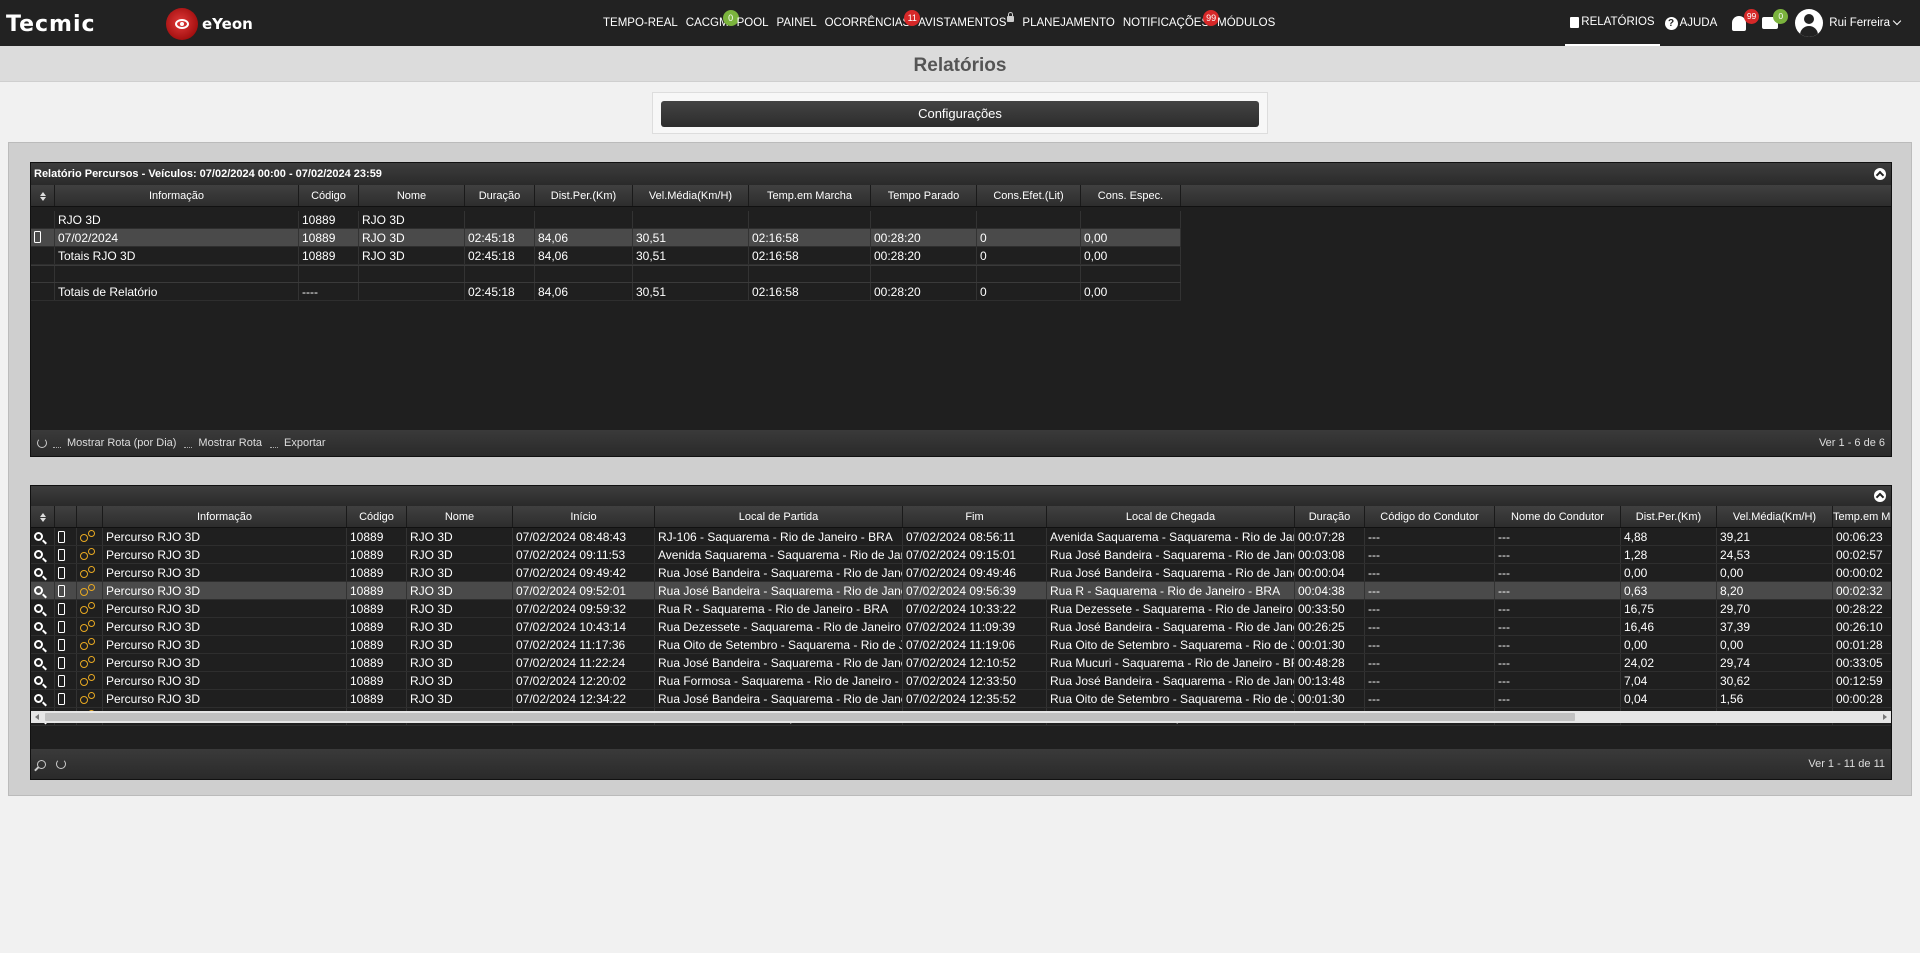  I want to click on column-header-local-de-partida: Local de Partida, so click(779, 516).